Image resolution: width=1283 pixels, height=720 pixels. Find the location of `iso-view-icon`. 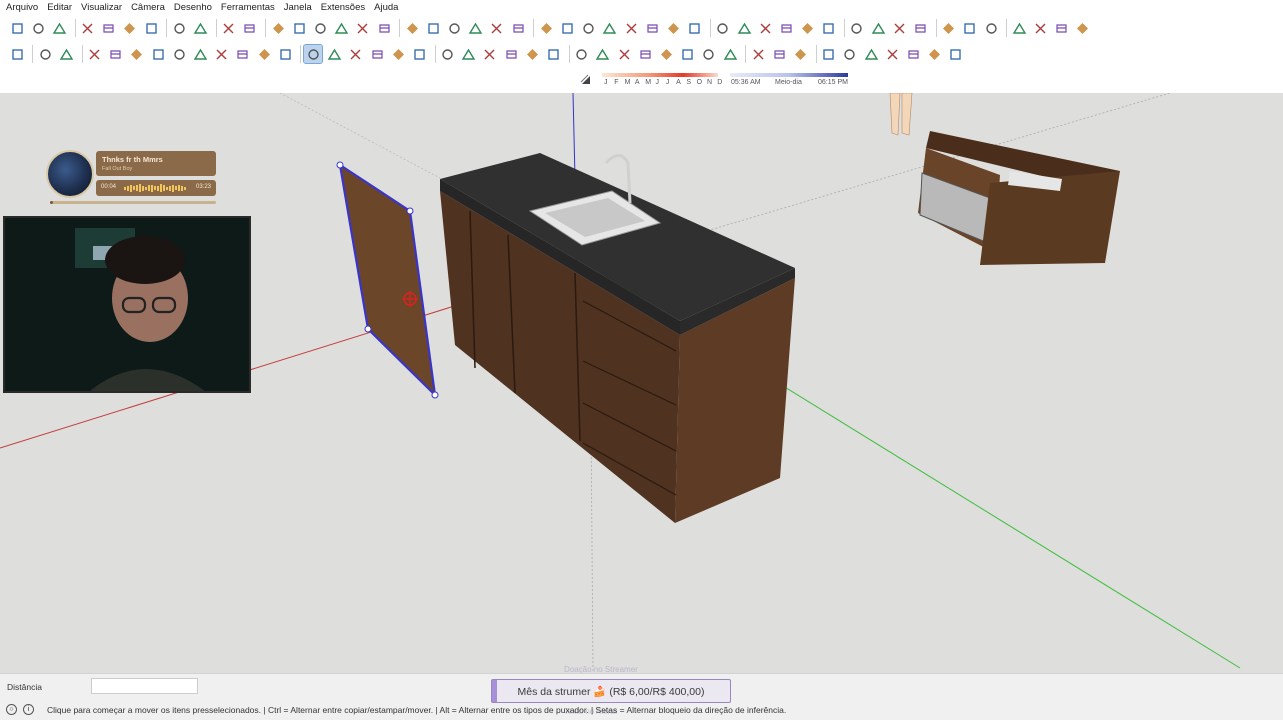

iso-view-icon is located at coordinates (278, 28).